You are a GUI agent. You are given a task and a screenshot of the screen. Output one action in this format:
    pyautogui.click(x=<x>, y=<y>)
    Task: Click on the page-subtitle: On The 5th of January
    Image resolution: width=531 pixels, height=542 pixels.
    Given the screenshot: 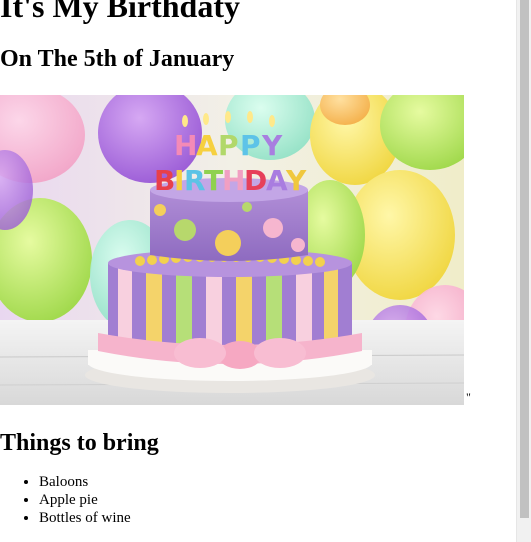 What is the action you would take?
    pyautogui.click(x=117, y=59)
    